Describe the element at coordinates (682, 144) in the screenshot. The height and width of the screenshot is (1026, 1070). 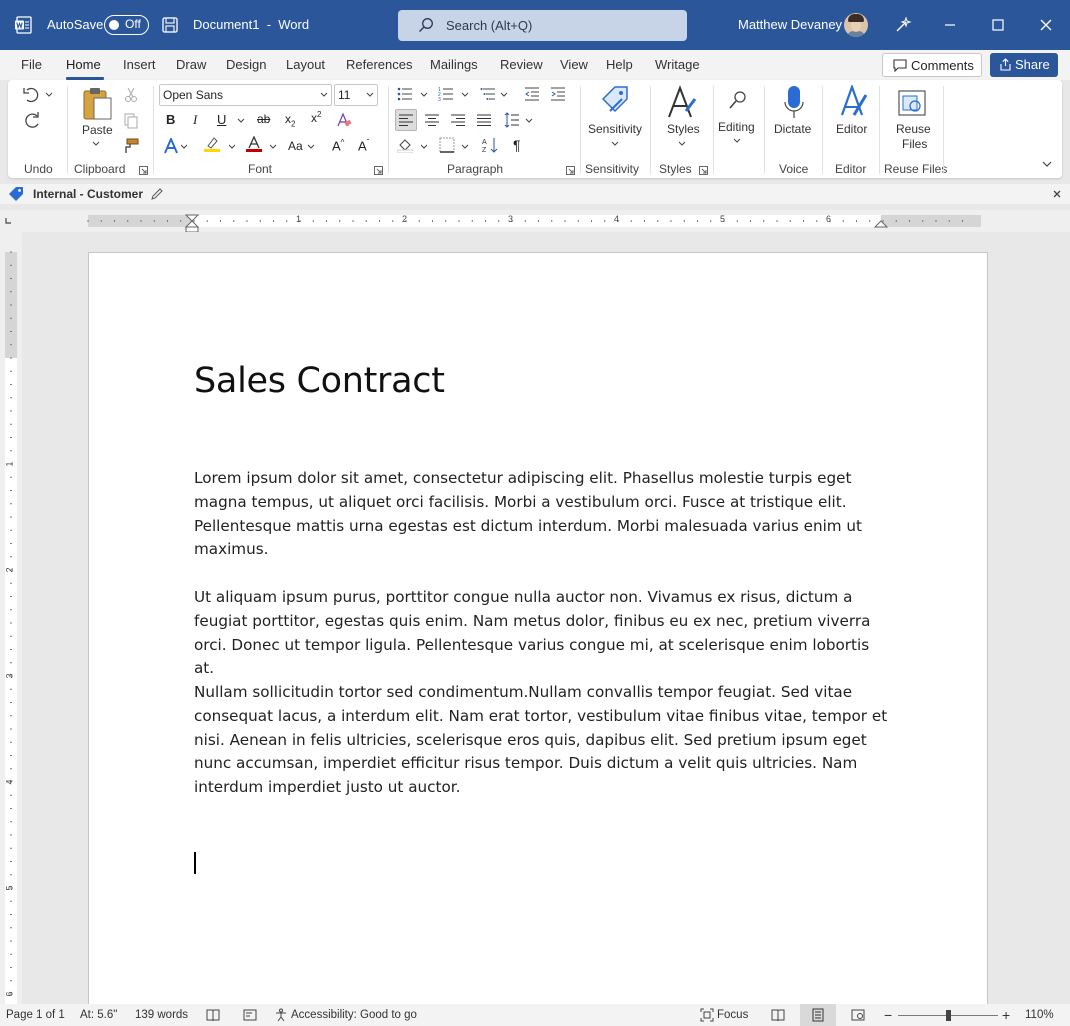
I see `styles-dropdown-icon` at that location.